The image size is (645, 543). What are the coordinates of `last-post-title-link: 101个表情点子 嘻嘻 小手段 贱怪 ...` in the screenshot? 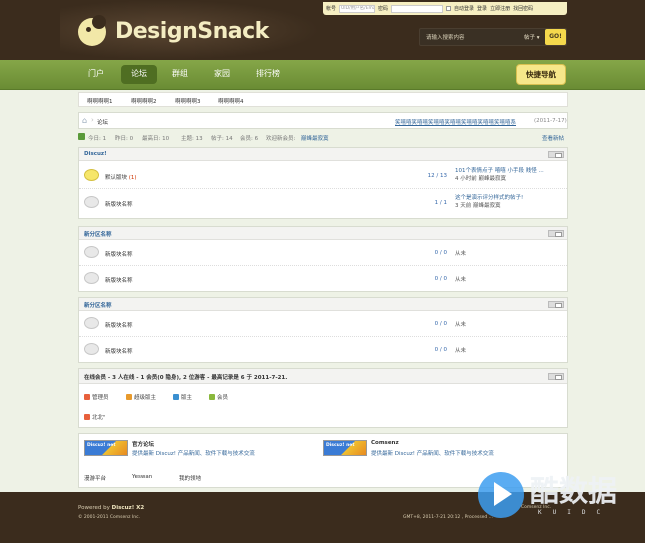 It's located at (499, 171).